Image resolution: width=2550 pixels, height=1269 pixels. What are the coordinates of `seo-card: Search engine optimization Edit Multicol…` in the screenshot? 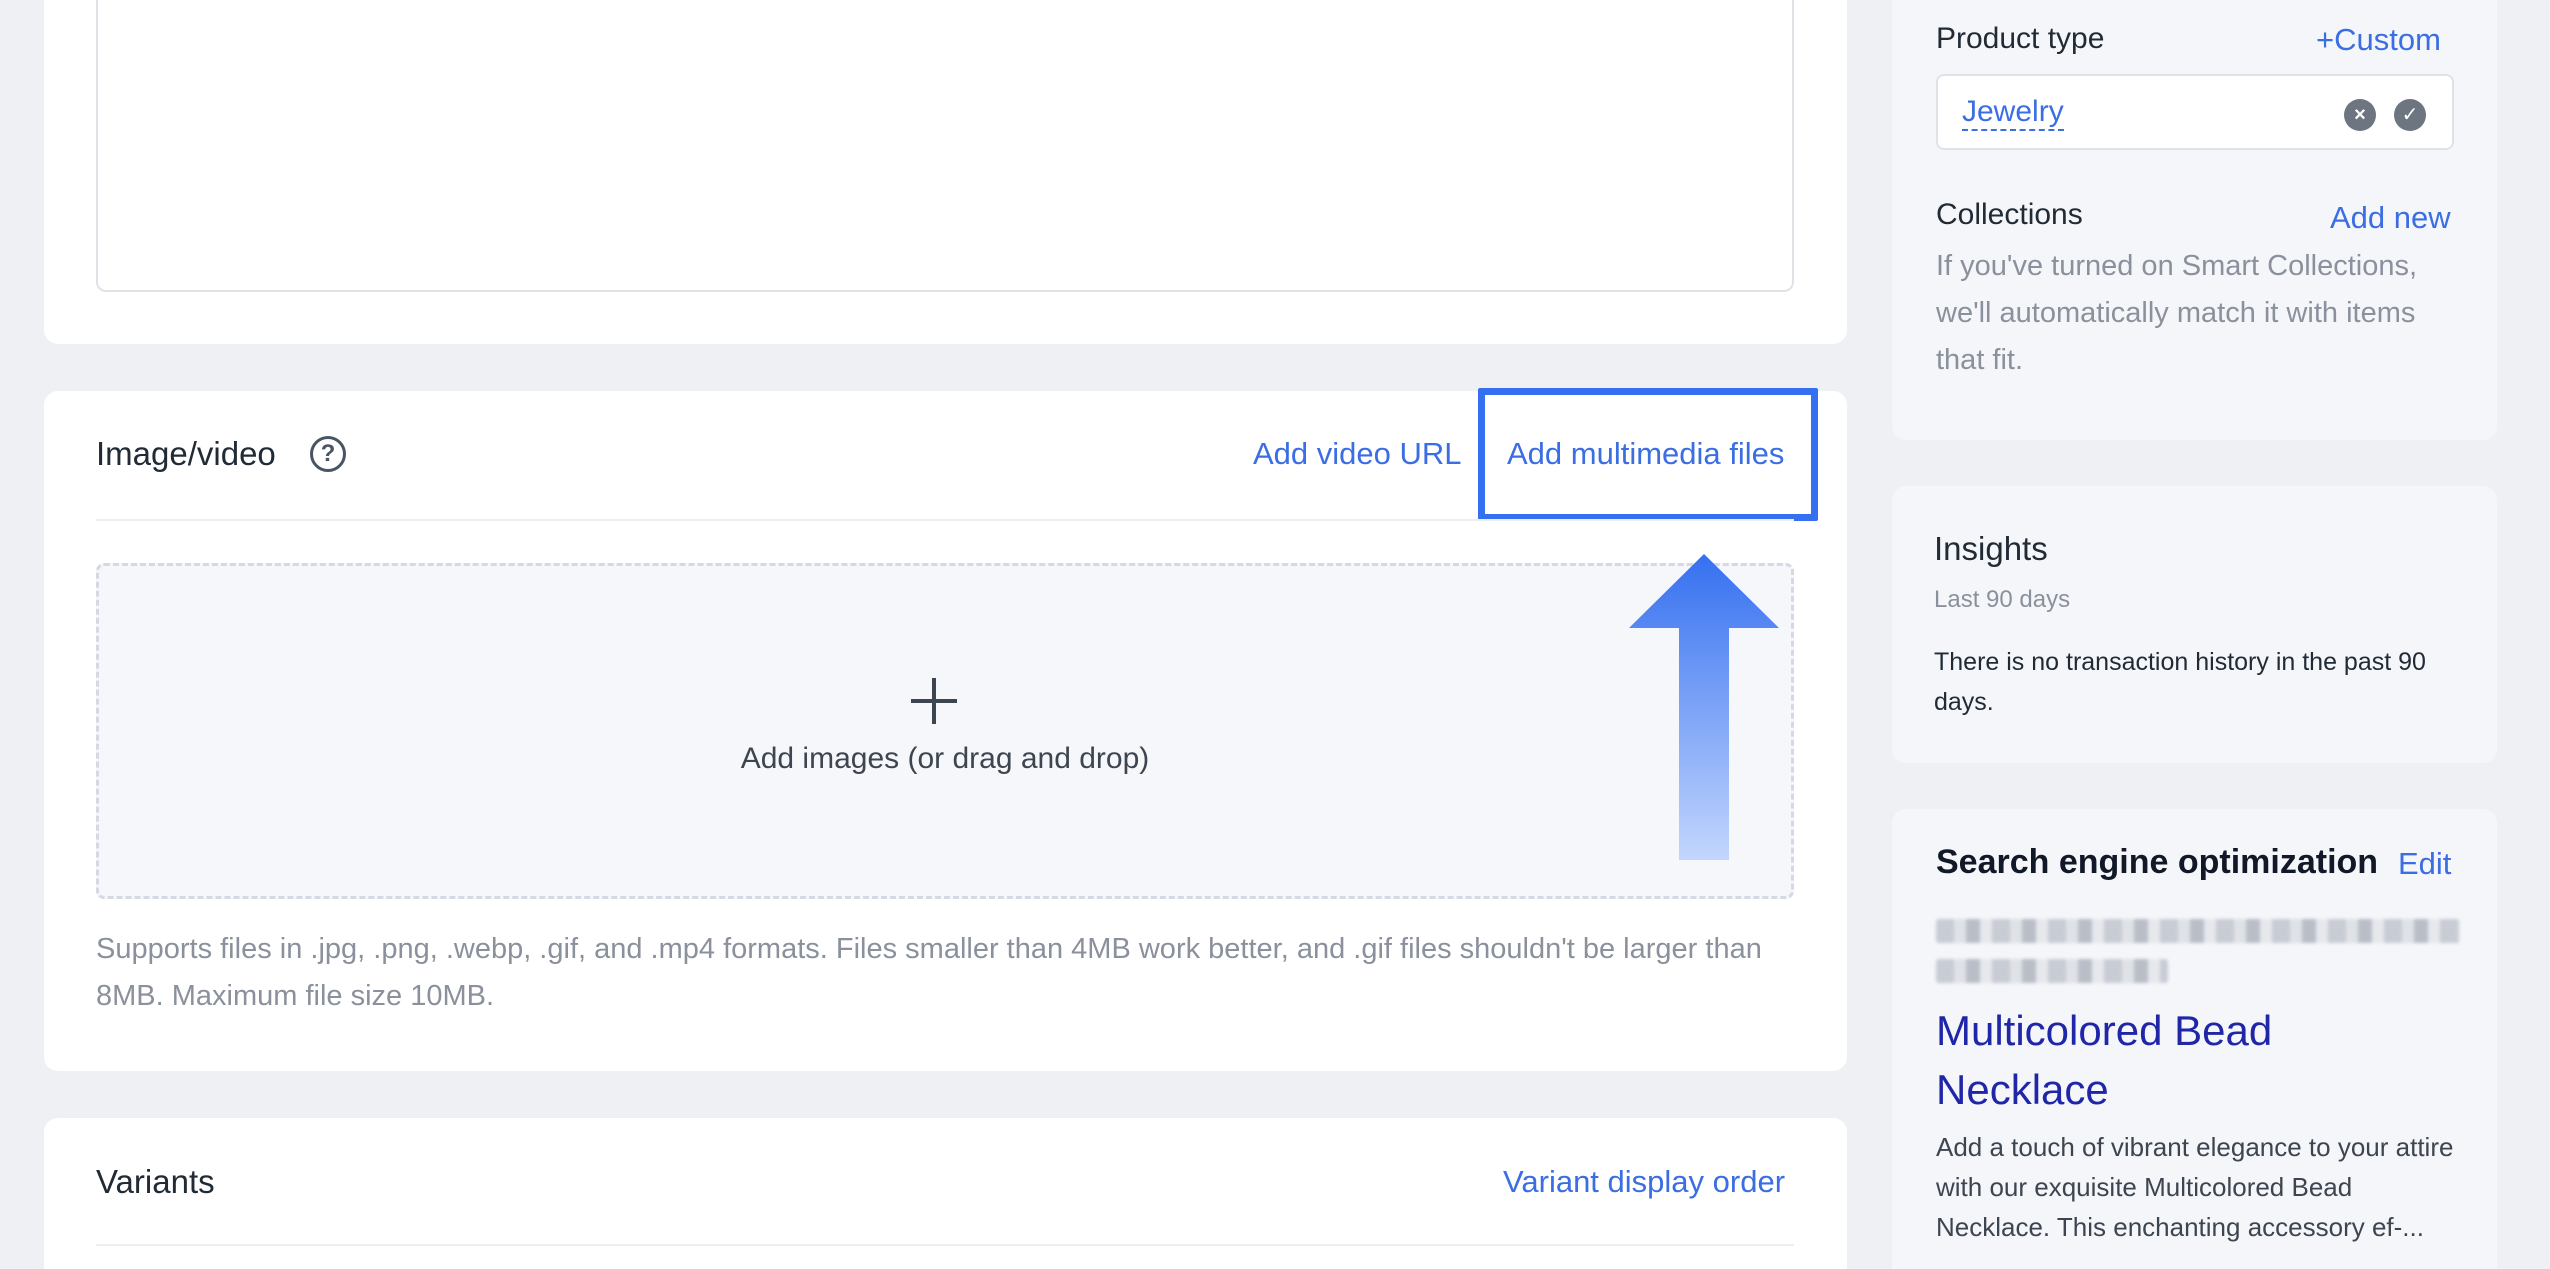 It's located at (2194, 1039).